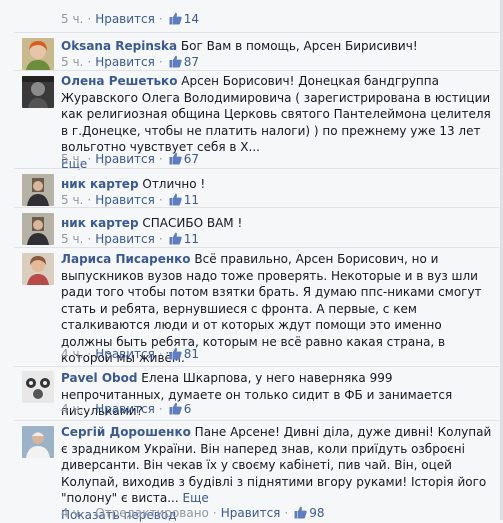  Describe the element at coordinates (126, 432) in the screenshot. I see `author-name: Сергій Дорошенко` at that location.